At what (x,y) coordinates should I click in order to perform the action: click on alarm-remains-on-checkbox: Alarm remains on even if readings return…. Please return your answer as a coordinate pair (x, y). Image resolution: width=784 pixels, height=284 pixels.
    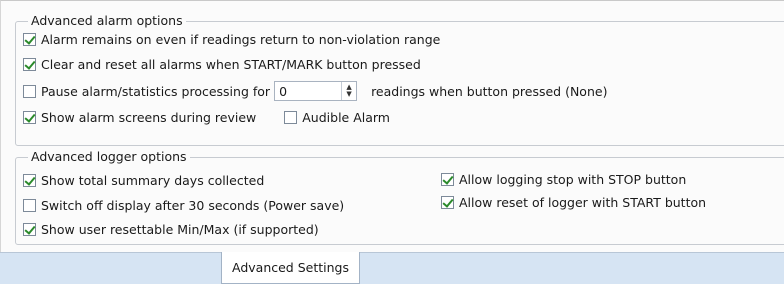
    Looking at the image, I should click on (231, 39).